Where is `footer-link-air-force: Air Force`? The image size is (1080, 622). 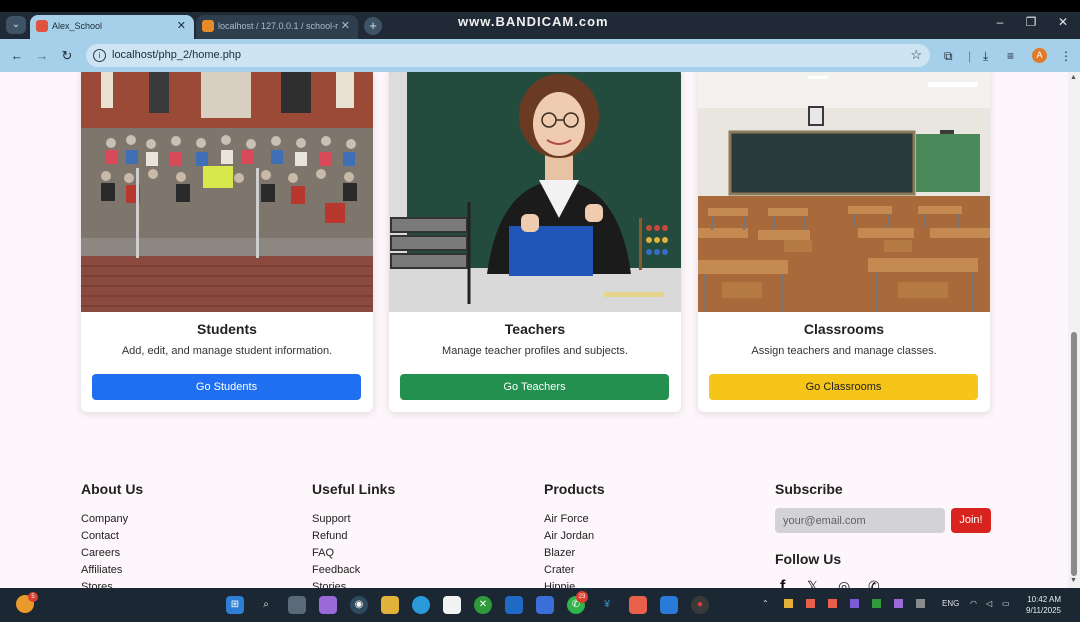 footer-link-air-force: Air Force is located at coordinates (569, 519).